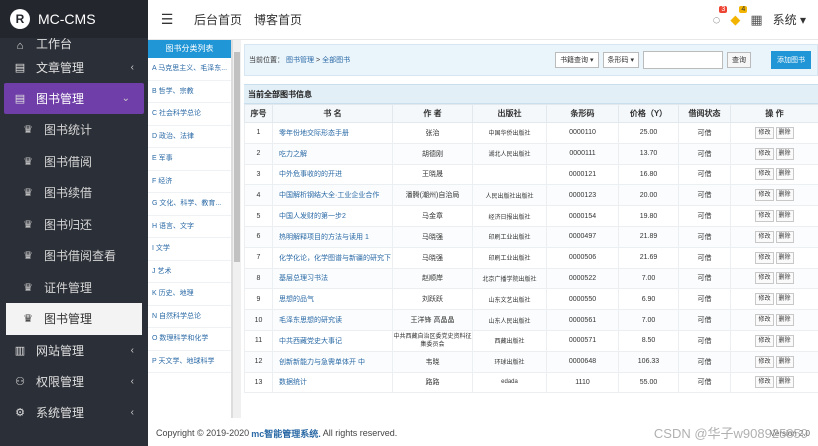 This screenshot has height=446, width=818. I want to click on book-title: 化学化论，化学图谱与新疆的研究下, so click(332, 257).